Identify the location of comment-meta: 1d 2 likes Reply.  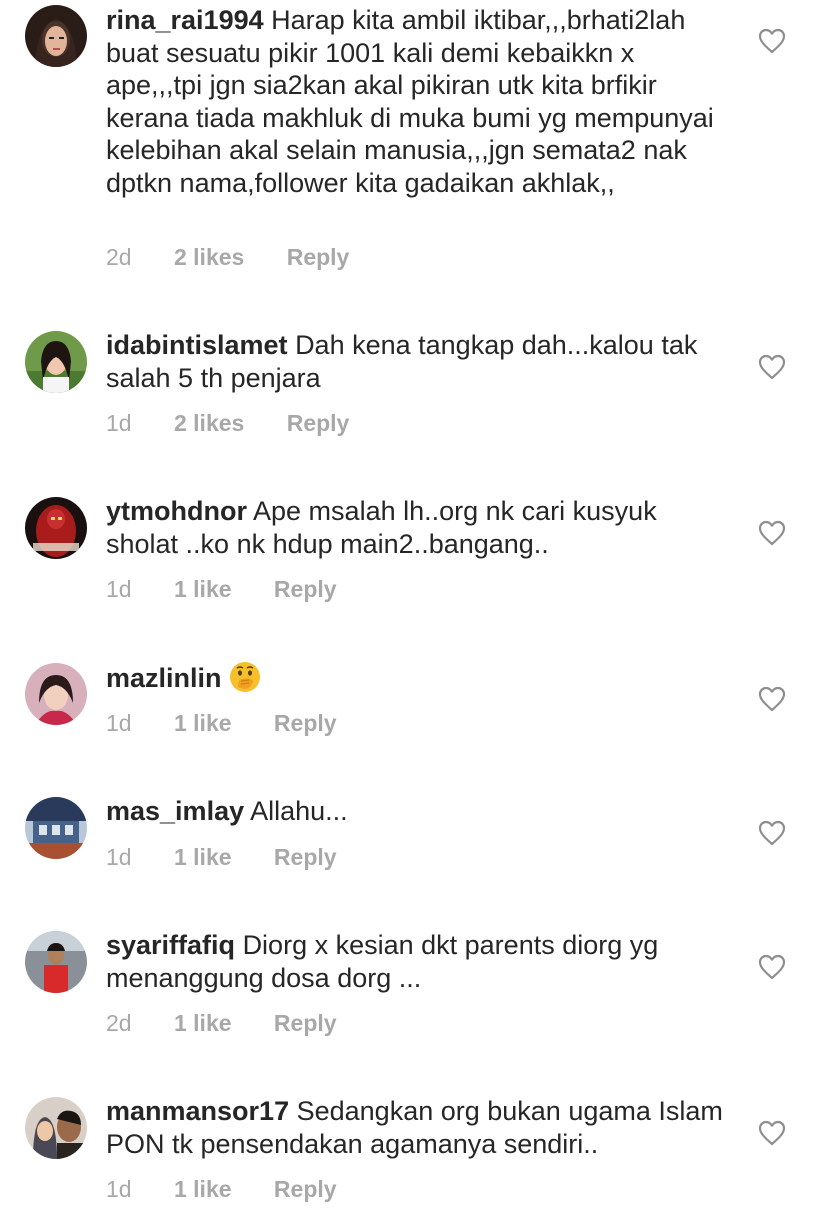
(245, 423).